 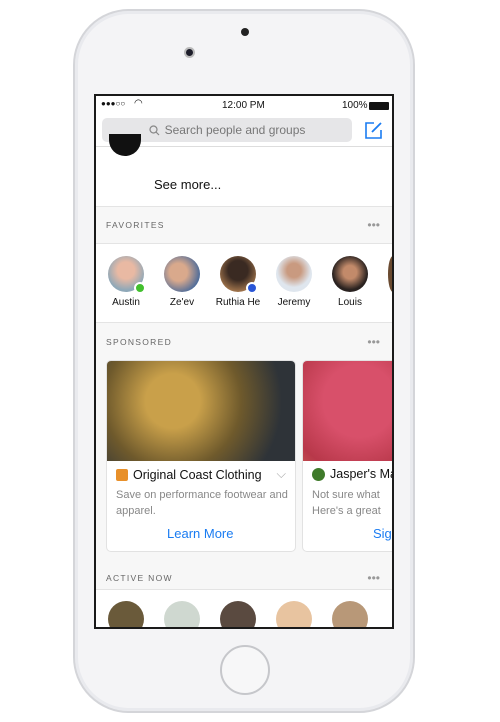 I want to click on search-placeholder: Search people and groups, so click(x=235, y=130).